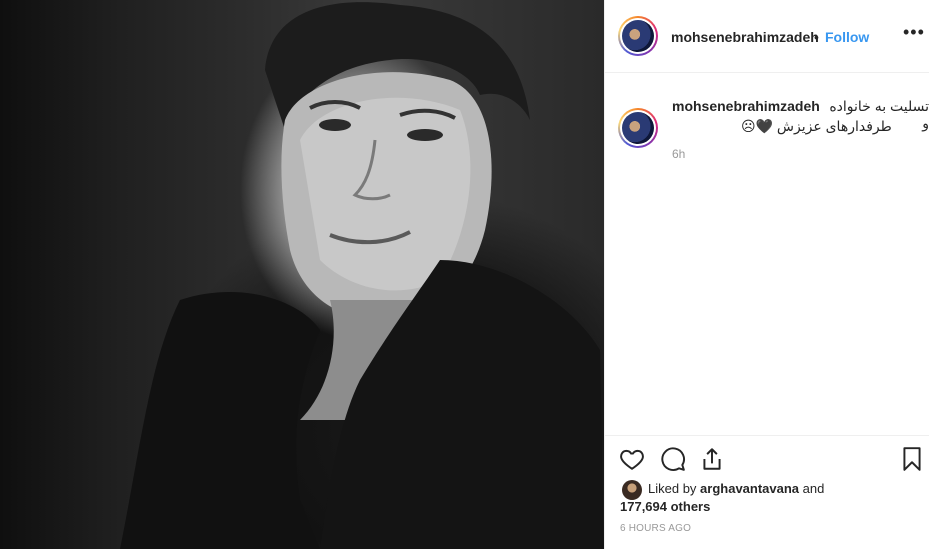 This screenshot has height=549, width=929. What do you see at coordinates (816, 126) in the screenshot?
I see `caption-text-line2: طرفدارهای عزیزش 🖤☹` at bounding box center [816, 126].